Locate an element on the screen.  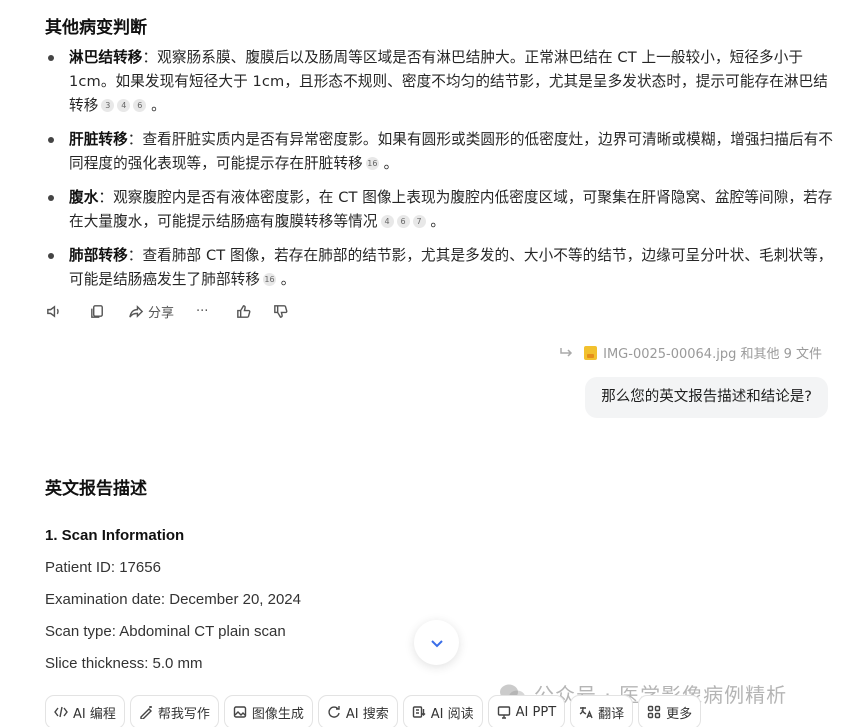
chevron-down-icon is located at coordinates (436, 643).